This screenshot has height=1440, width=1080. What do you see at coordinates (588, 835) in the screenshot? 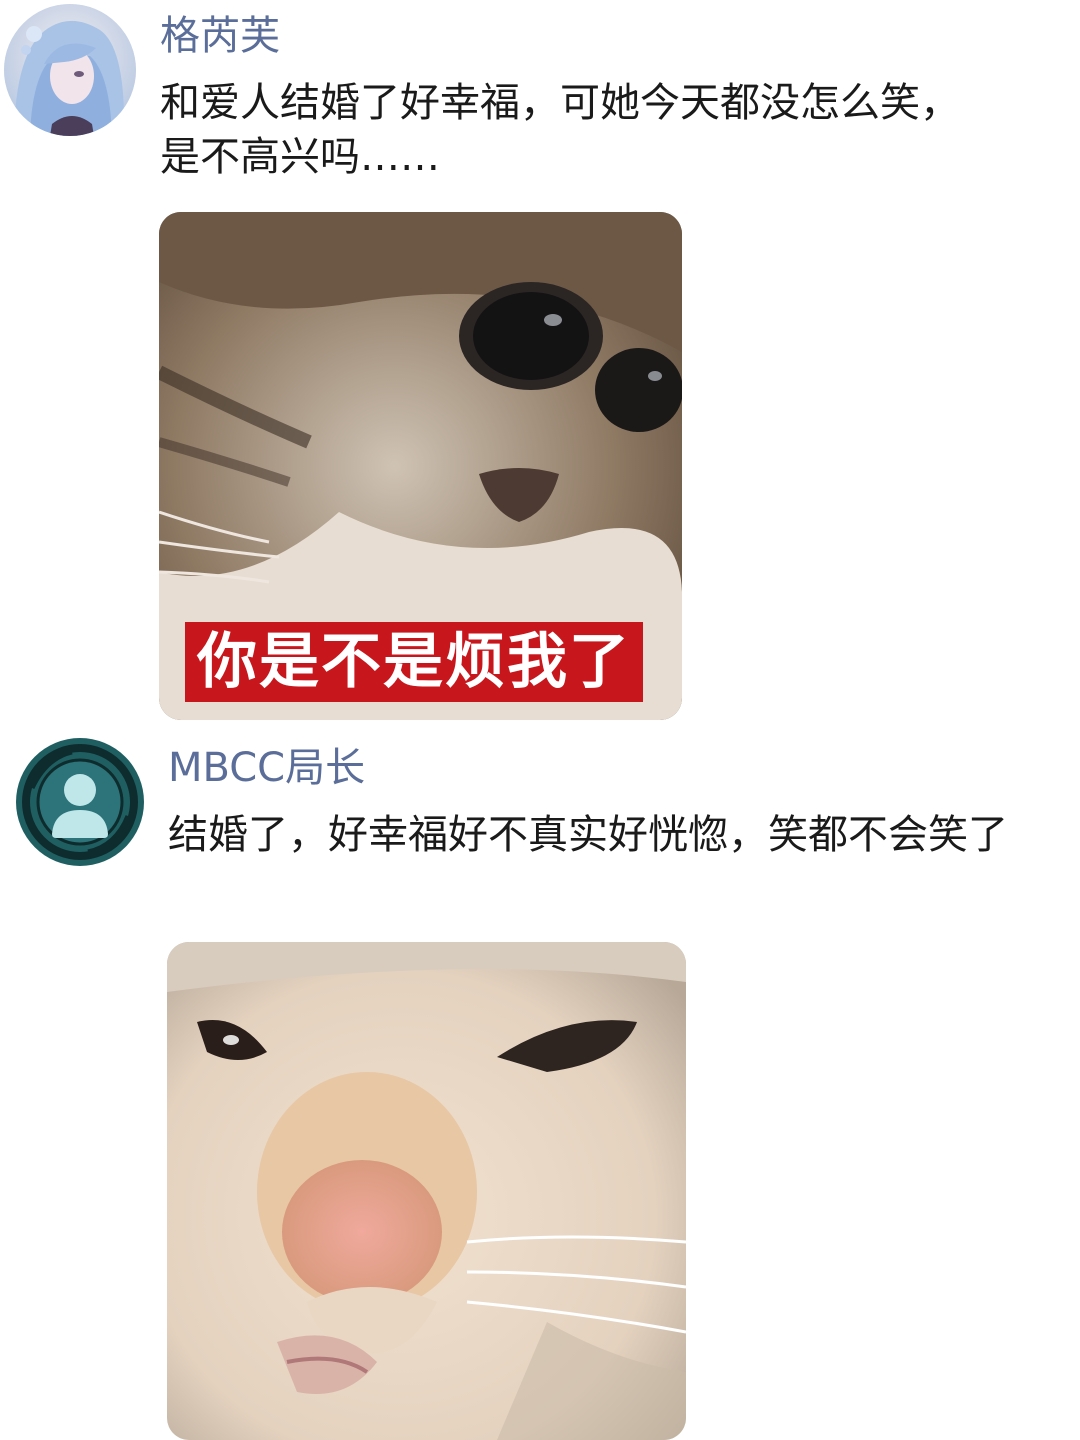
I see `comment-text: 结婚了，好幸福好不真实好恍惚，笑都不会笑了` at bounding box center [588, 835].